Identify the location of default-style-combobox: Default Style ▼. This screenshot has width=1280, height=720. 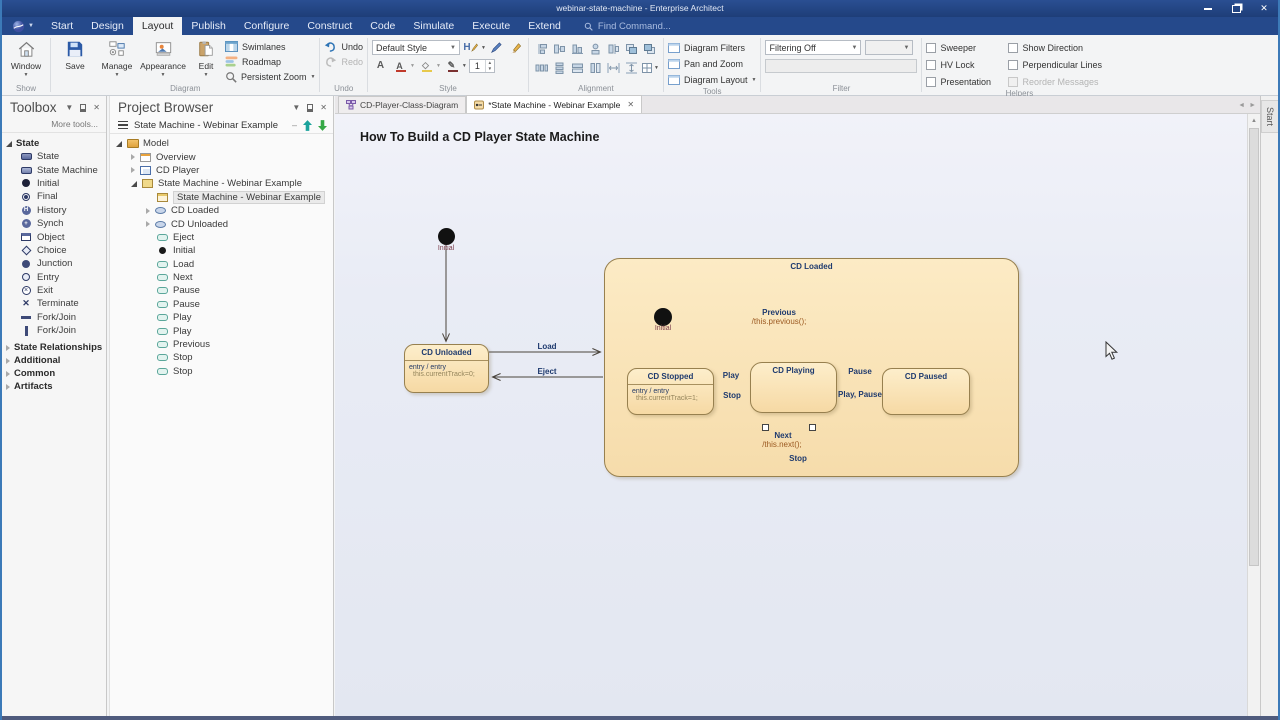
(416, 47).